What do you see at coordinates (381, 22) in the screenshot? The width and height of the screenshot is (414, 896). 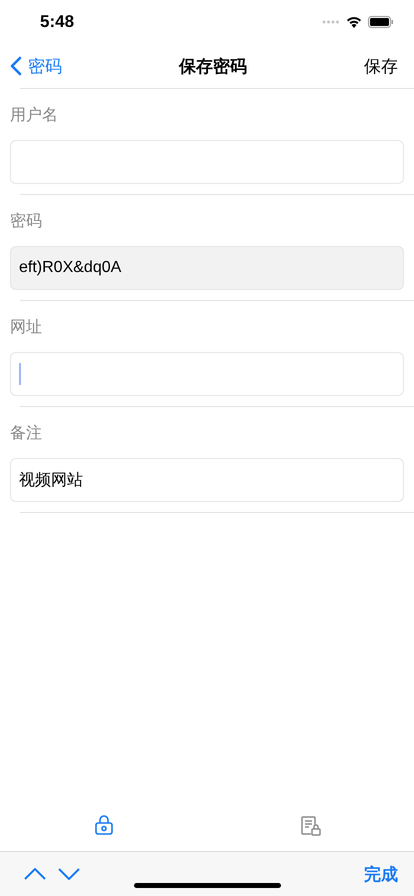 I see `battery-icon` at bounding box center [381, 22].